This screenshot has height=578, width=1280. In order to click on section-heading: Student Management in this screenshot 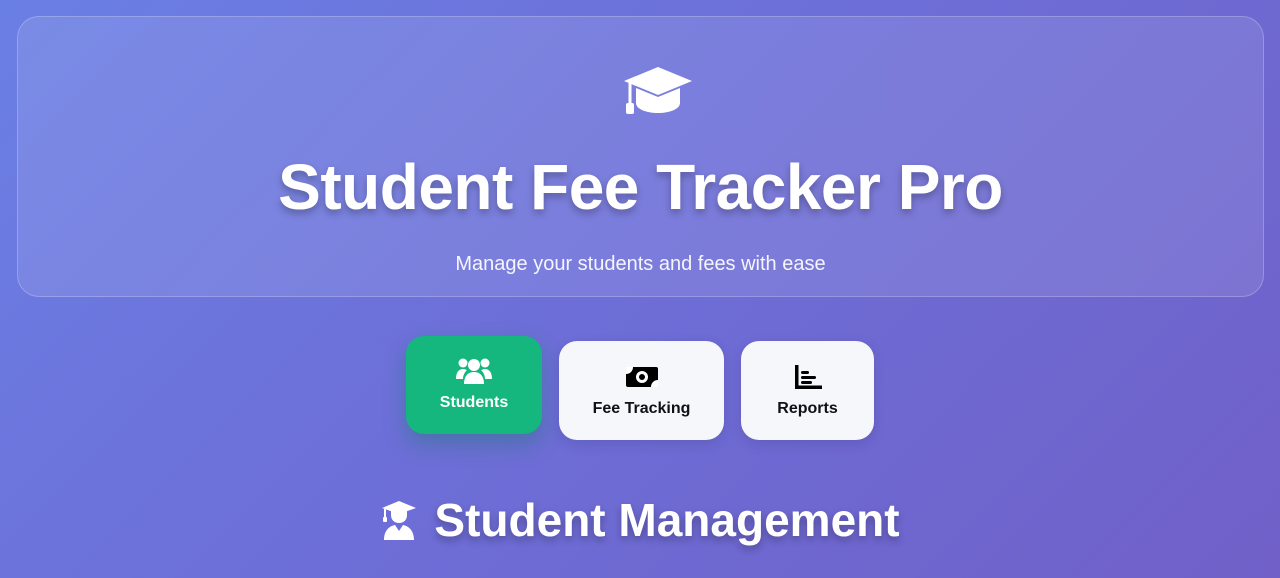, I will do `click(640, 520)`.